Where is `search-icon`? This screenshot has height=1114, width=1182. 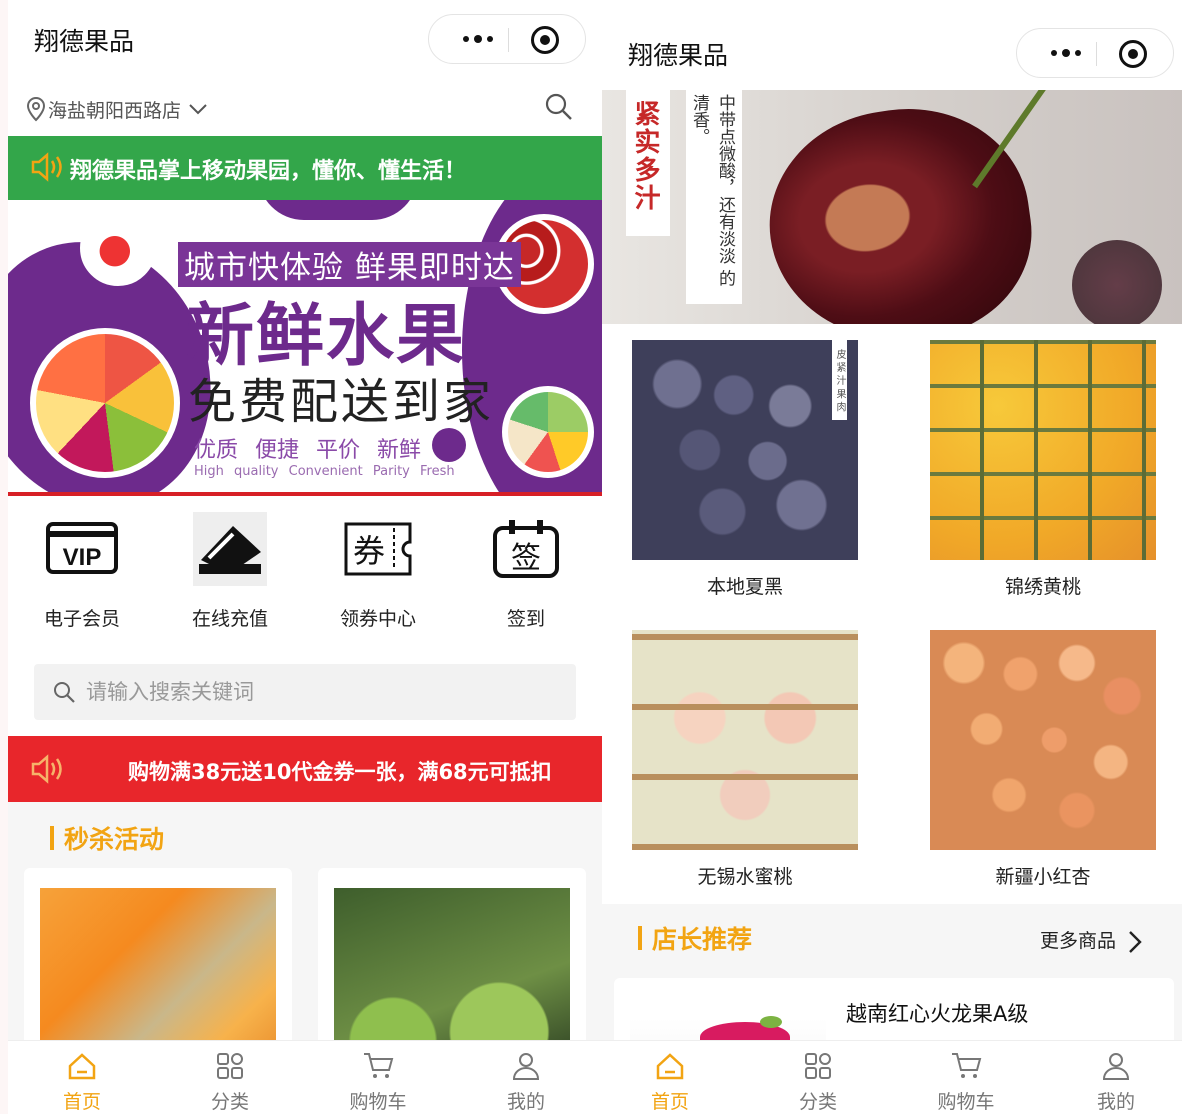 search-icon is located at coordinates (559, 107).